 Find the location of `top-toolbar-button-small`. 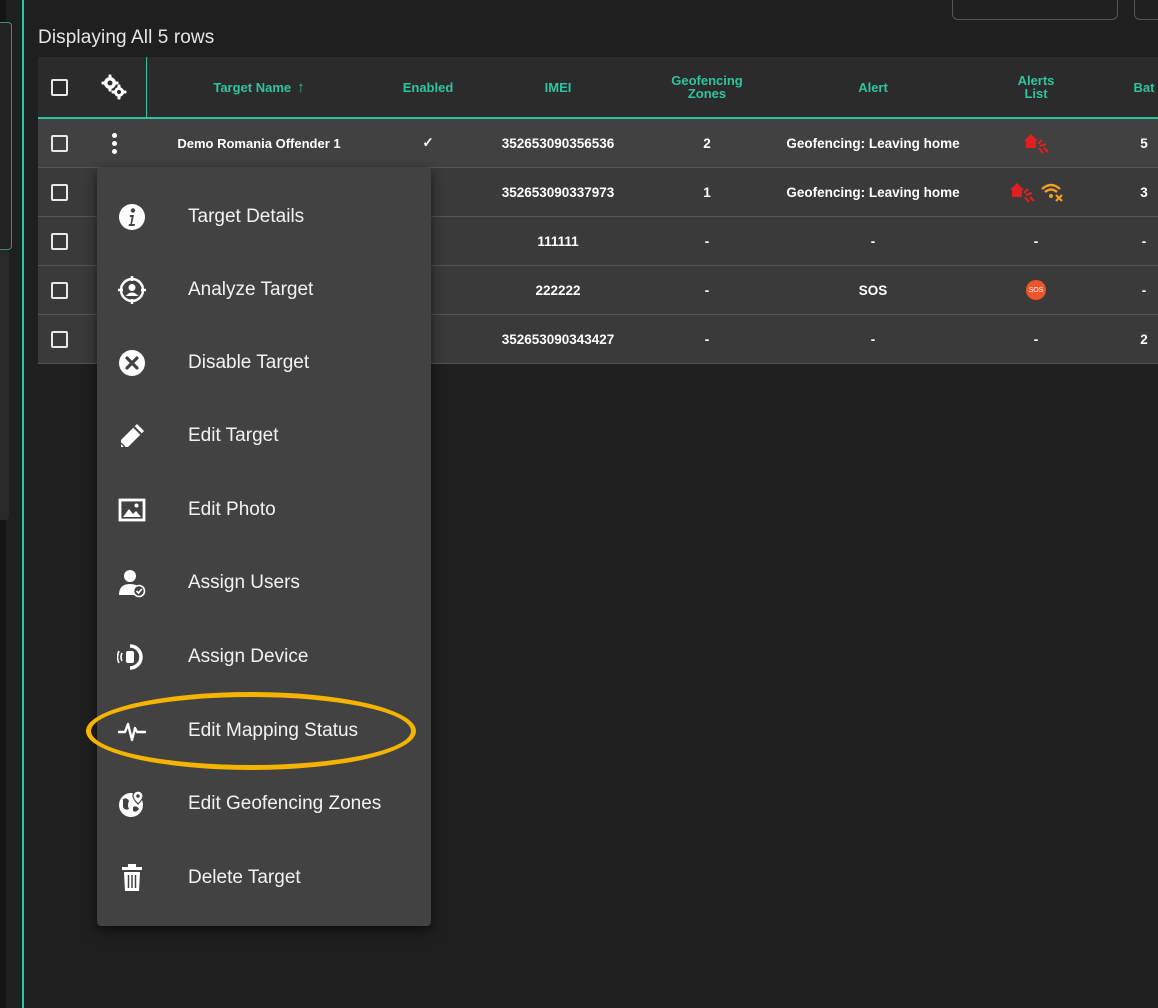

top-toolbar-button-small is located at coordinates (1146, 10).